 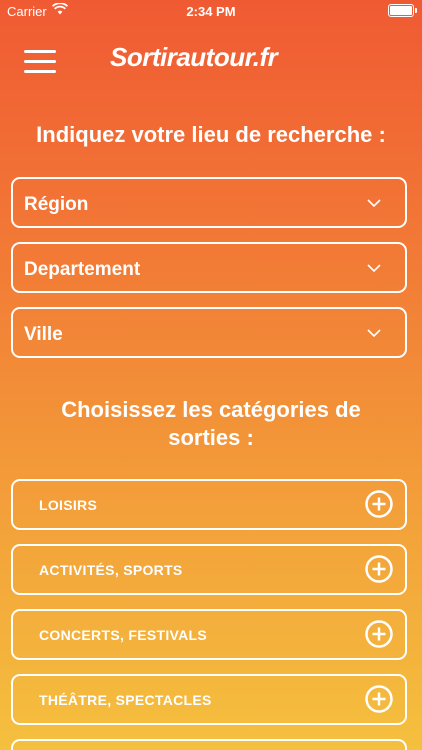 I want to click on ville-select-label: Ville, so click(x=43, y=334).